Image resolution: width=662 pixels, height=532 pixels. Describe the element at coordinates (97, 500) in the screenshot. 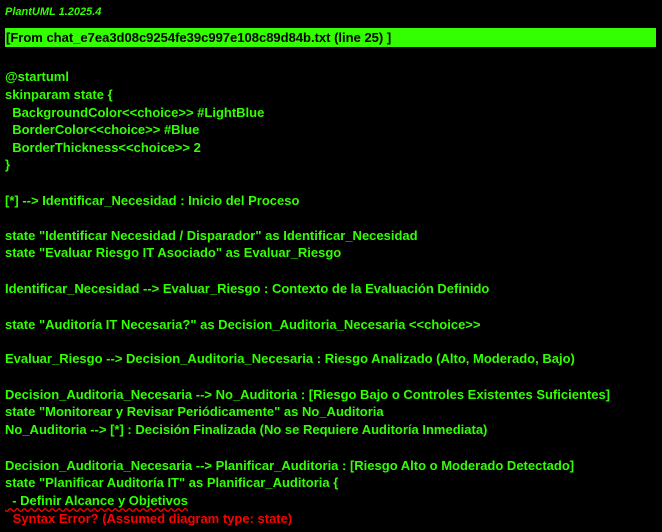

I see `code-line-error-highlighted: - Definir Alcance y Objetivos` at that location.